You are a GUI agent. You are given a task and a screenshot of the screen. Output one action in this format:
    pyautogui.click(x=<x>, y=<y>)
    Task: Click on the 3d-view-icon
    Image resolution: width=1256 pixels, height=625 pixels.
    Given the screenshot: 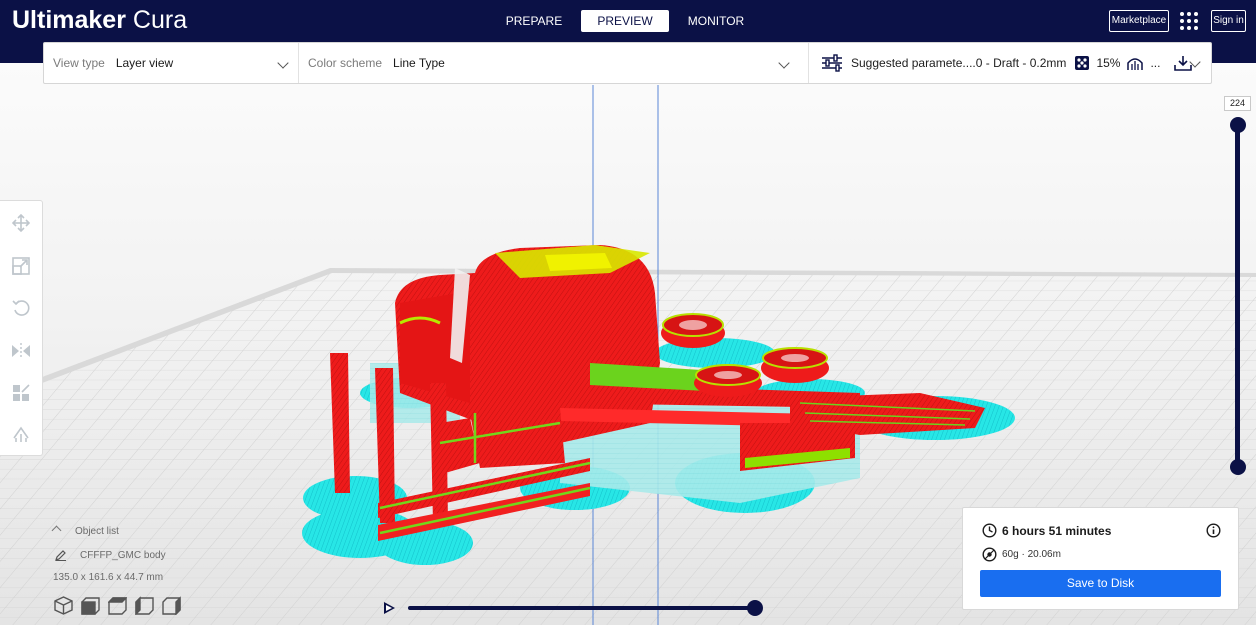 What is the action you would take?
    pyautogui.click(x=63, y=605)
    